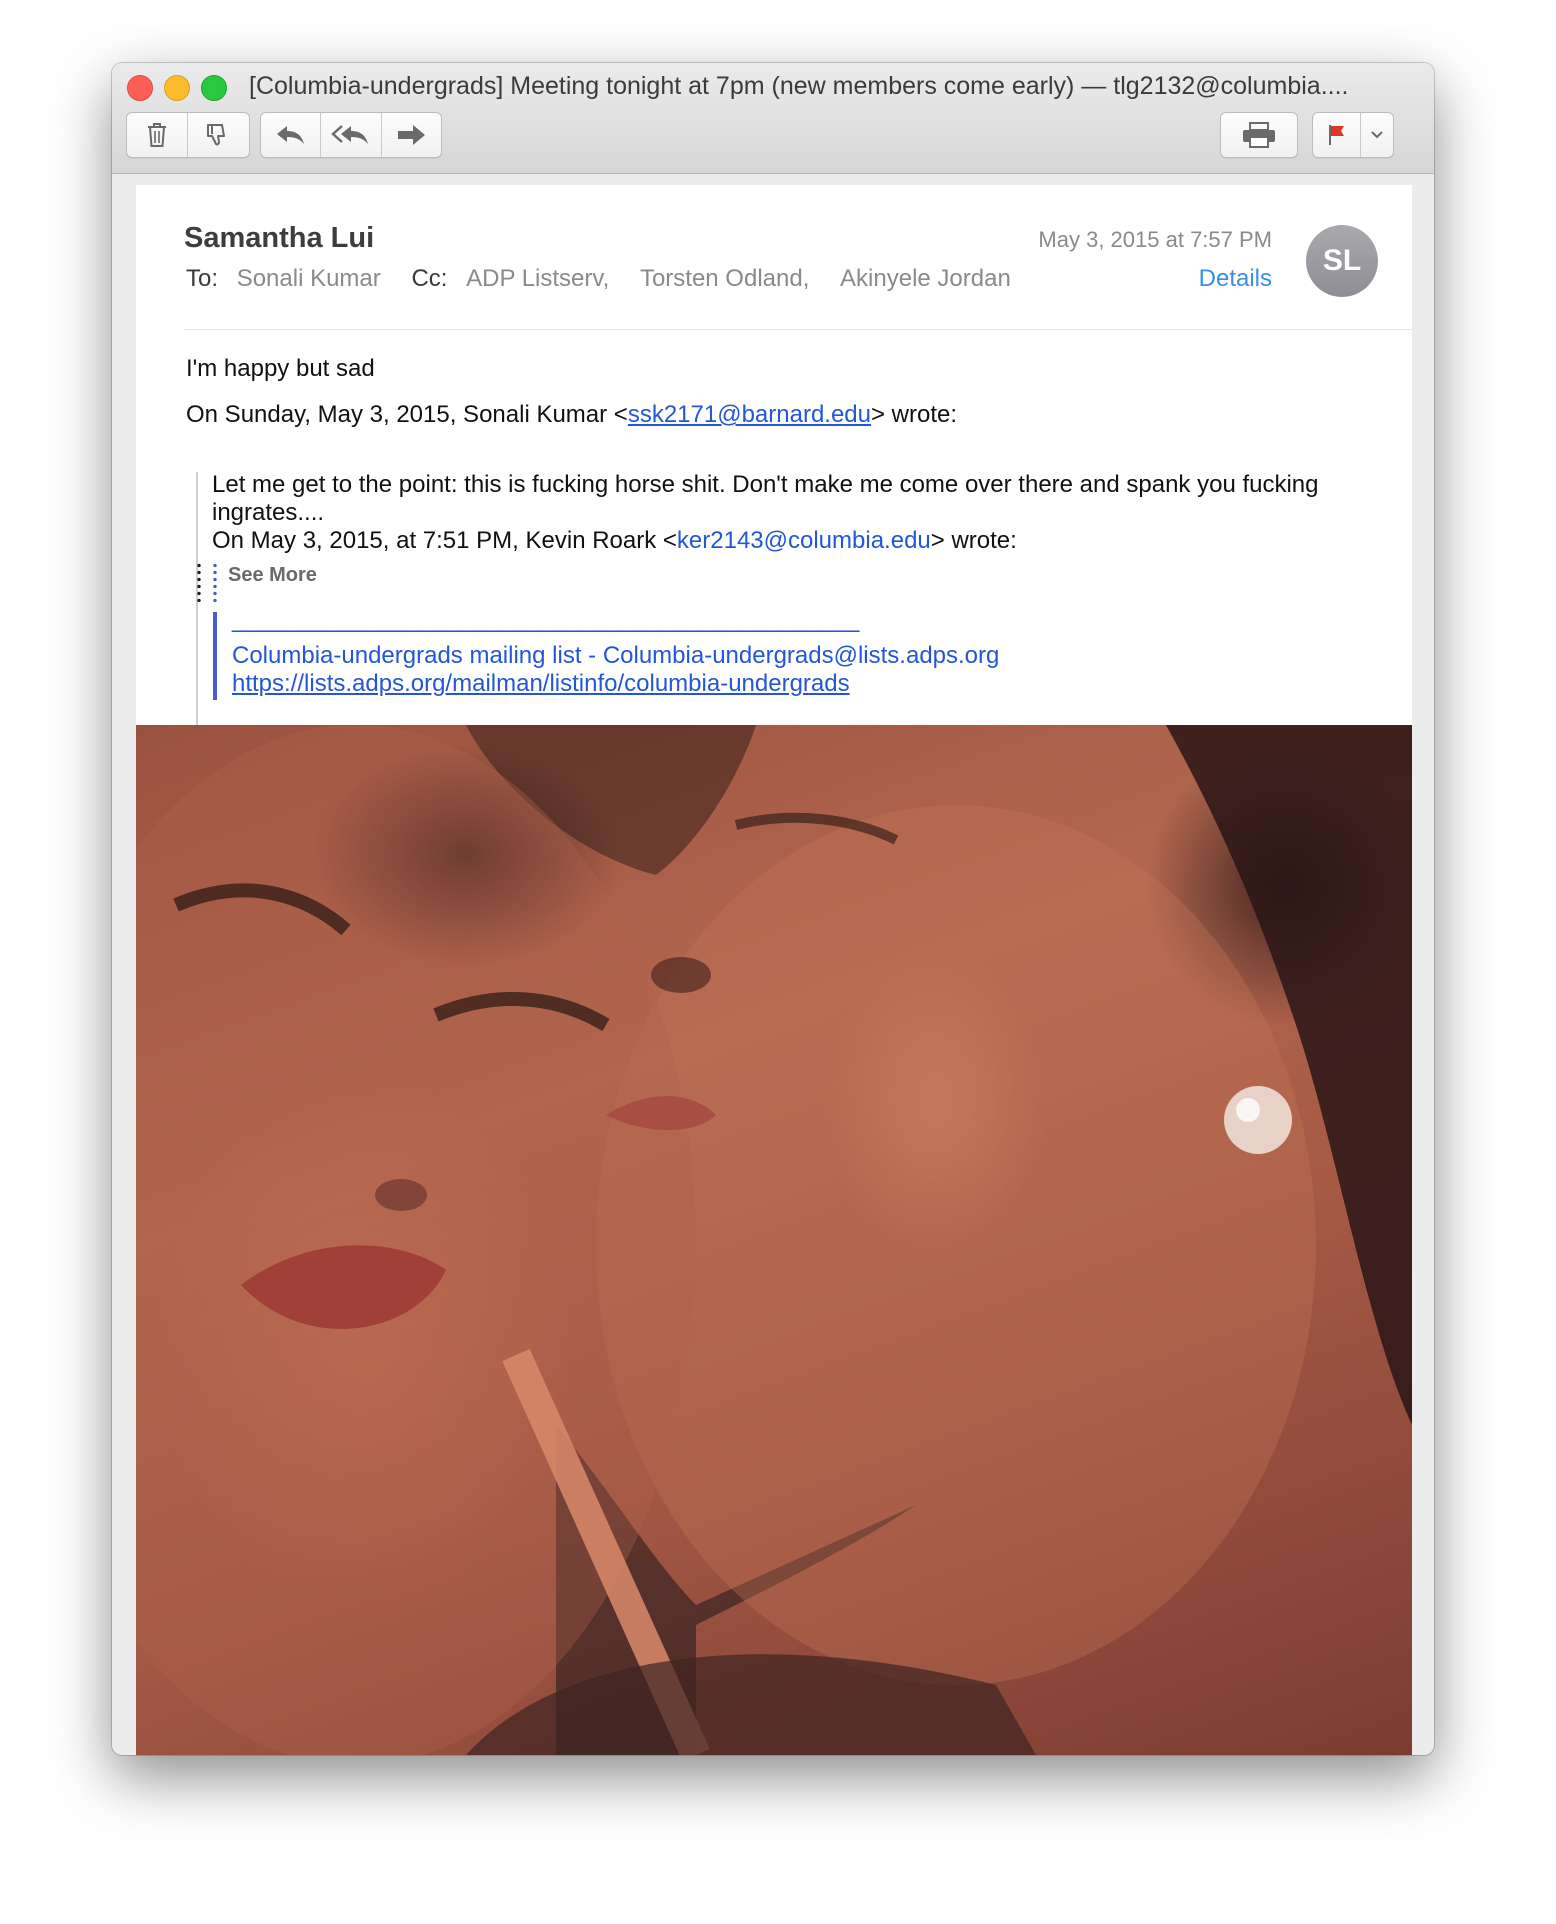 This screenshot has width=1556, height=1924. I want to click on delete-junk-group, so click(188, 135).